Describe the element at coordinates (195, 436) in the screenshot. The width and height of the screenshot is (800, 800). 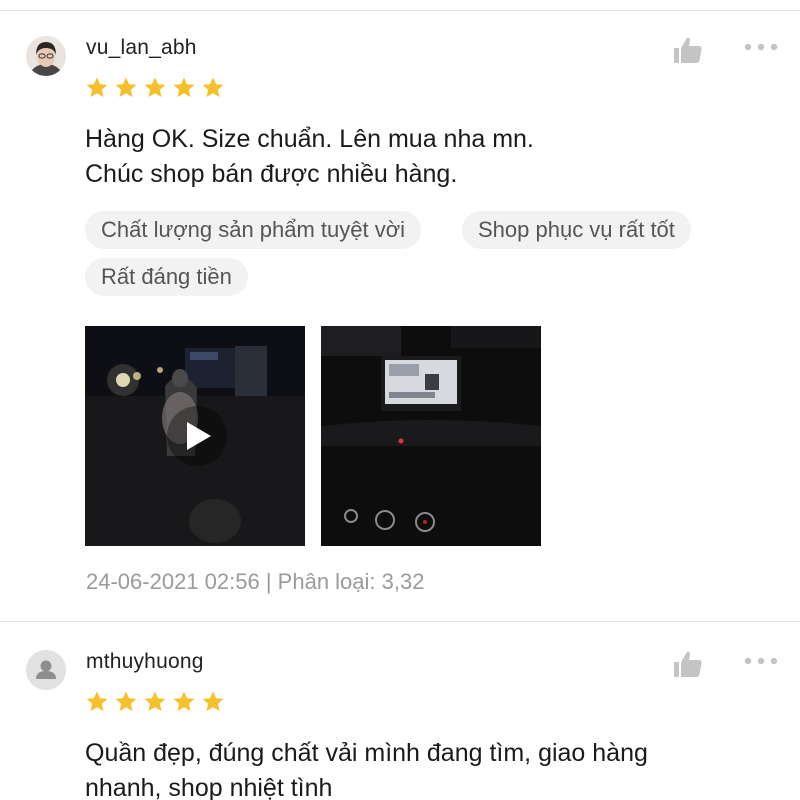
I see `review-video-thumbnail` at that location.